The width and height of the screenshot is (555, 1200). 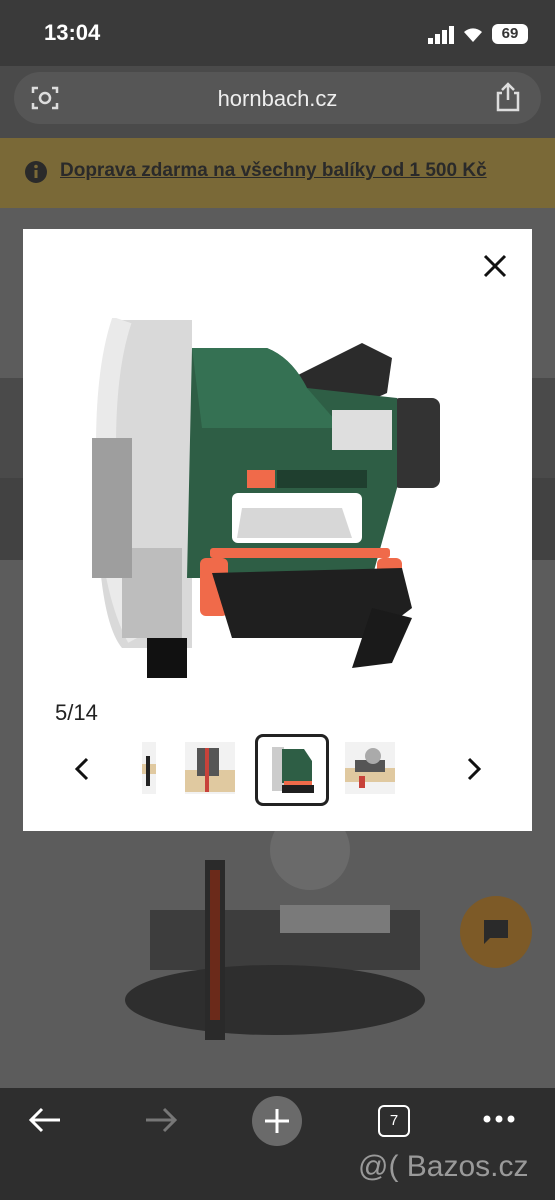 What do you see at coordinates (45, 1120) in the screenshot?
I see `back-arrow-icon` at bounding box center [45, 1120].